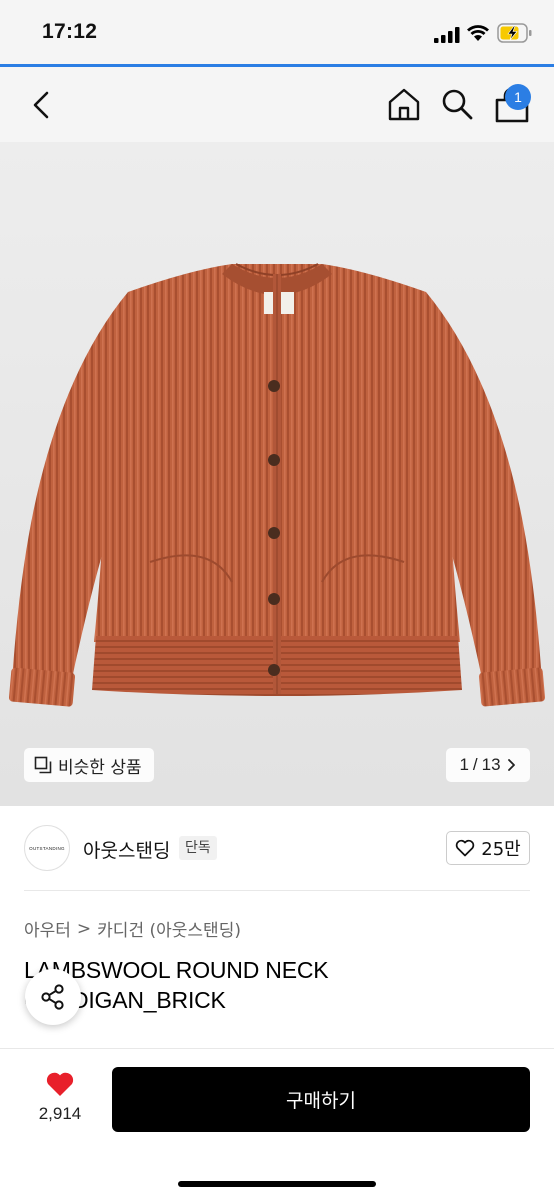 The height and width of the screenshot is (1200, 554). Describe the element at coordinates (47, 928) in the screenshot. I see `breadcrumb-category: 아우터` at that location.